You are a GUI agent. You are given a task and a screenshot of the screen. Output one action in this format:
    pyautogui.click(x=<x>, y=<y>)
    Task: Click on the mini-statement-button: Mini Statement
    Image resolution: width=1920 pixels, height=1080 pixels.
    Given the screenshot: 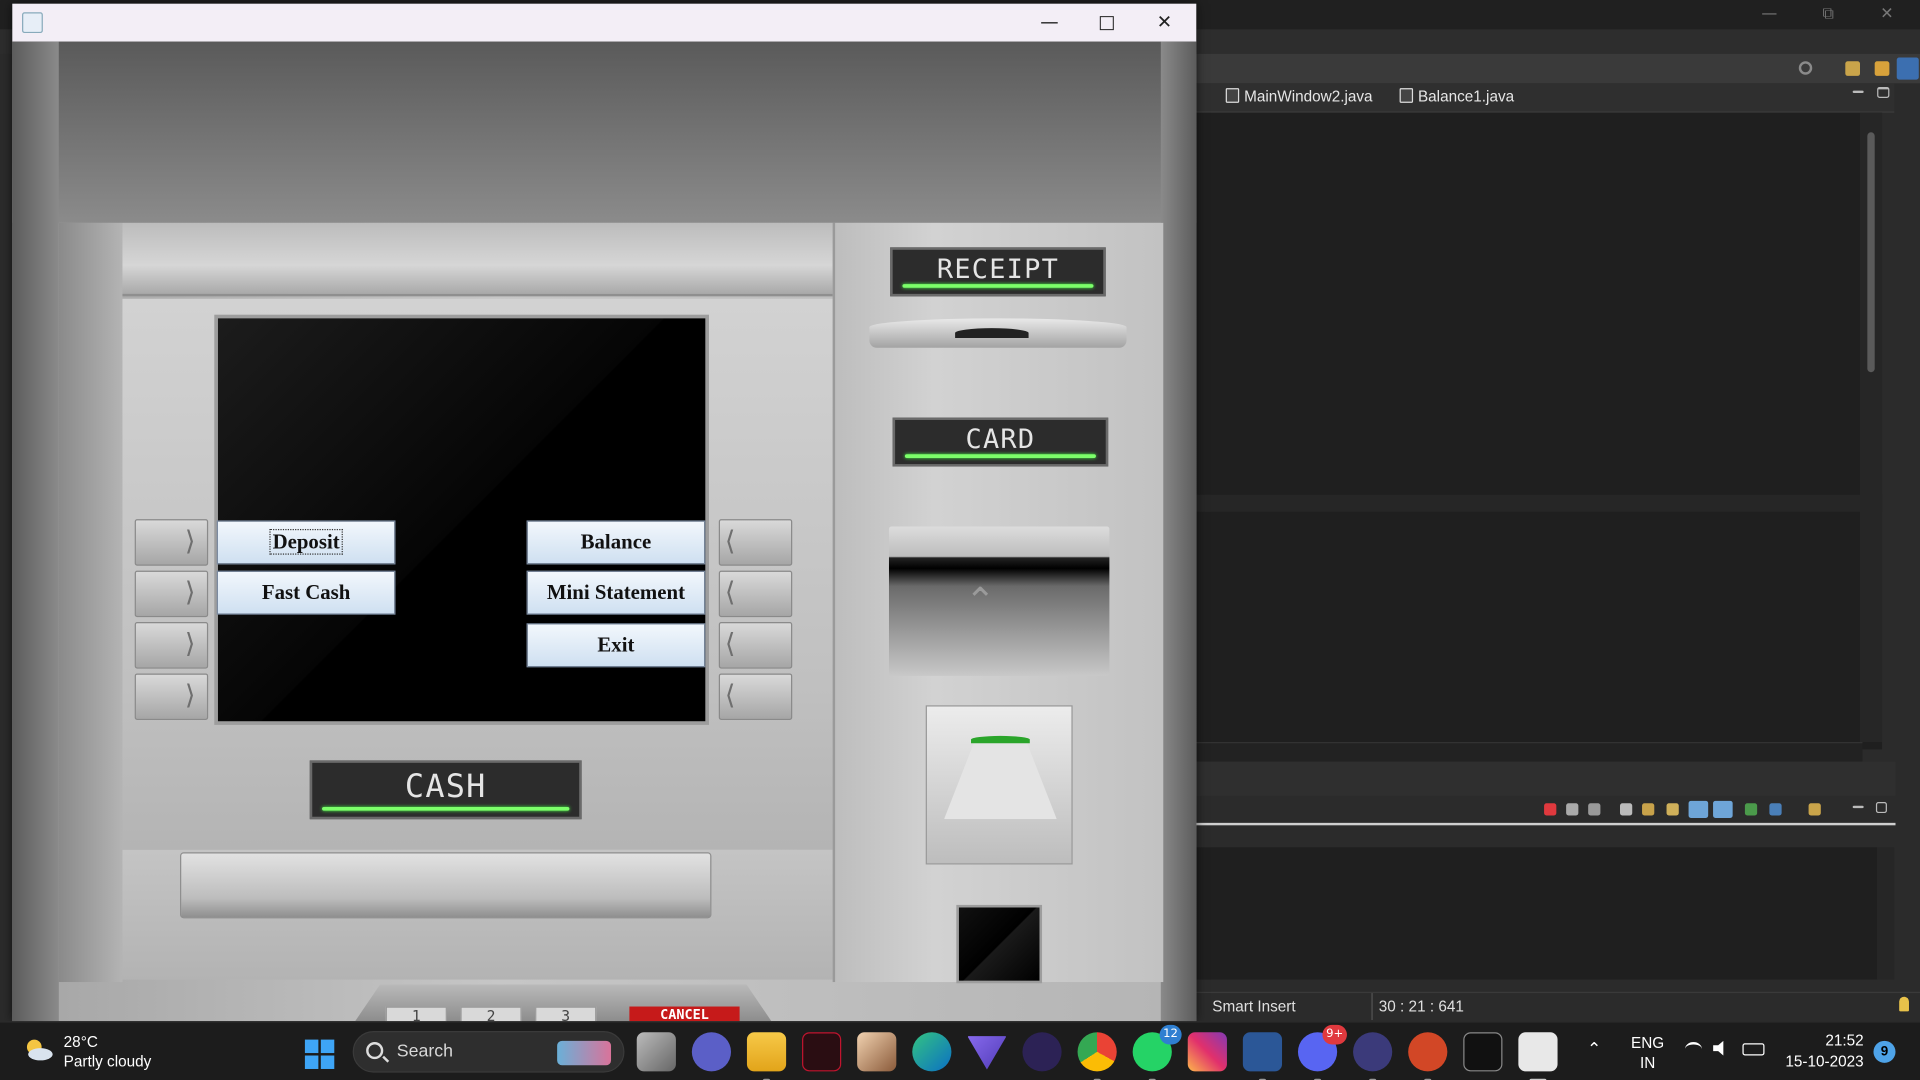 What is the action you would take?
    pyautogui.click(x=616, y=592)
    